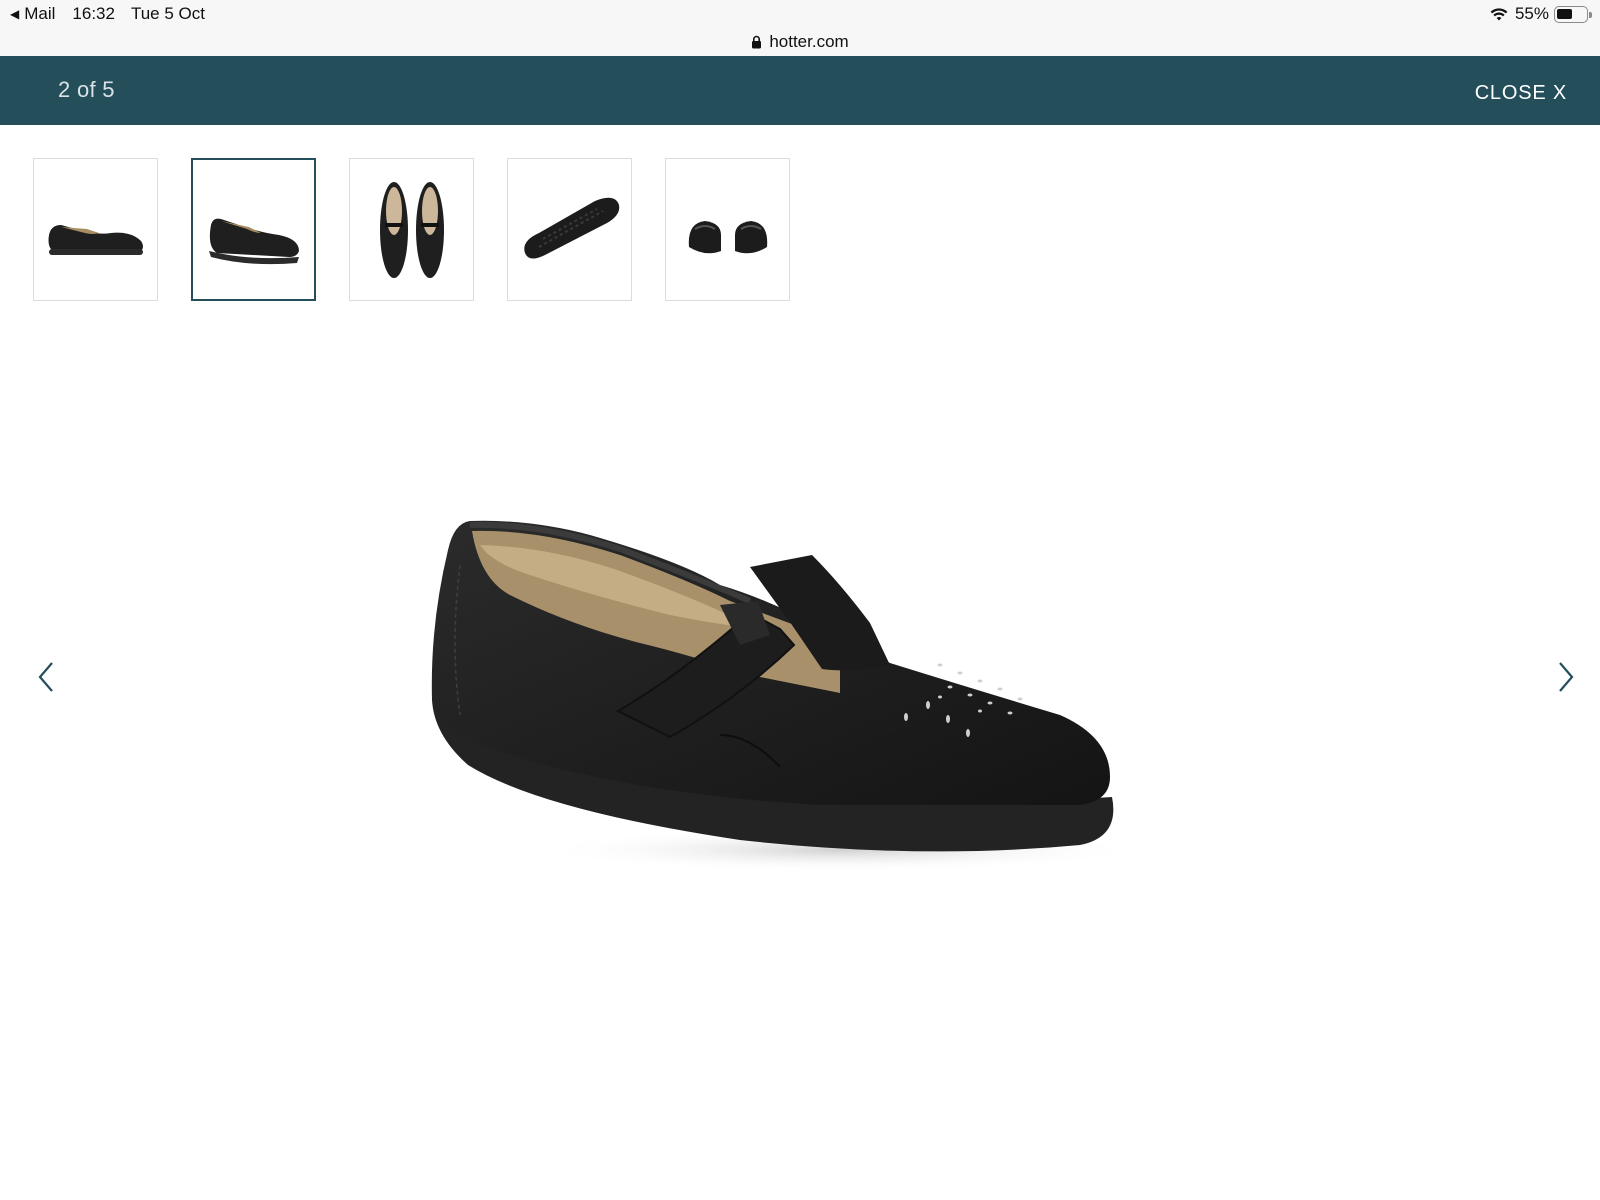 This screenshot has width=1600, height=1200. I want to click on battery-icon, so click(1573, 14).